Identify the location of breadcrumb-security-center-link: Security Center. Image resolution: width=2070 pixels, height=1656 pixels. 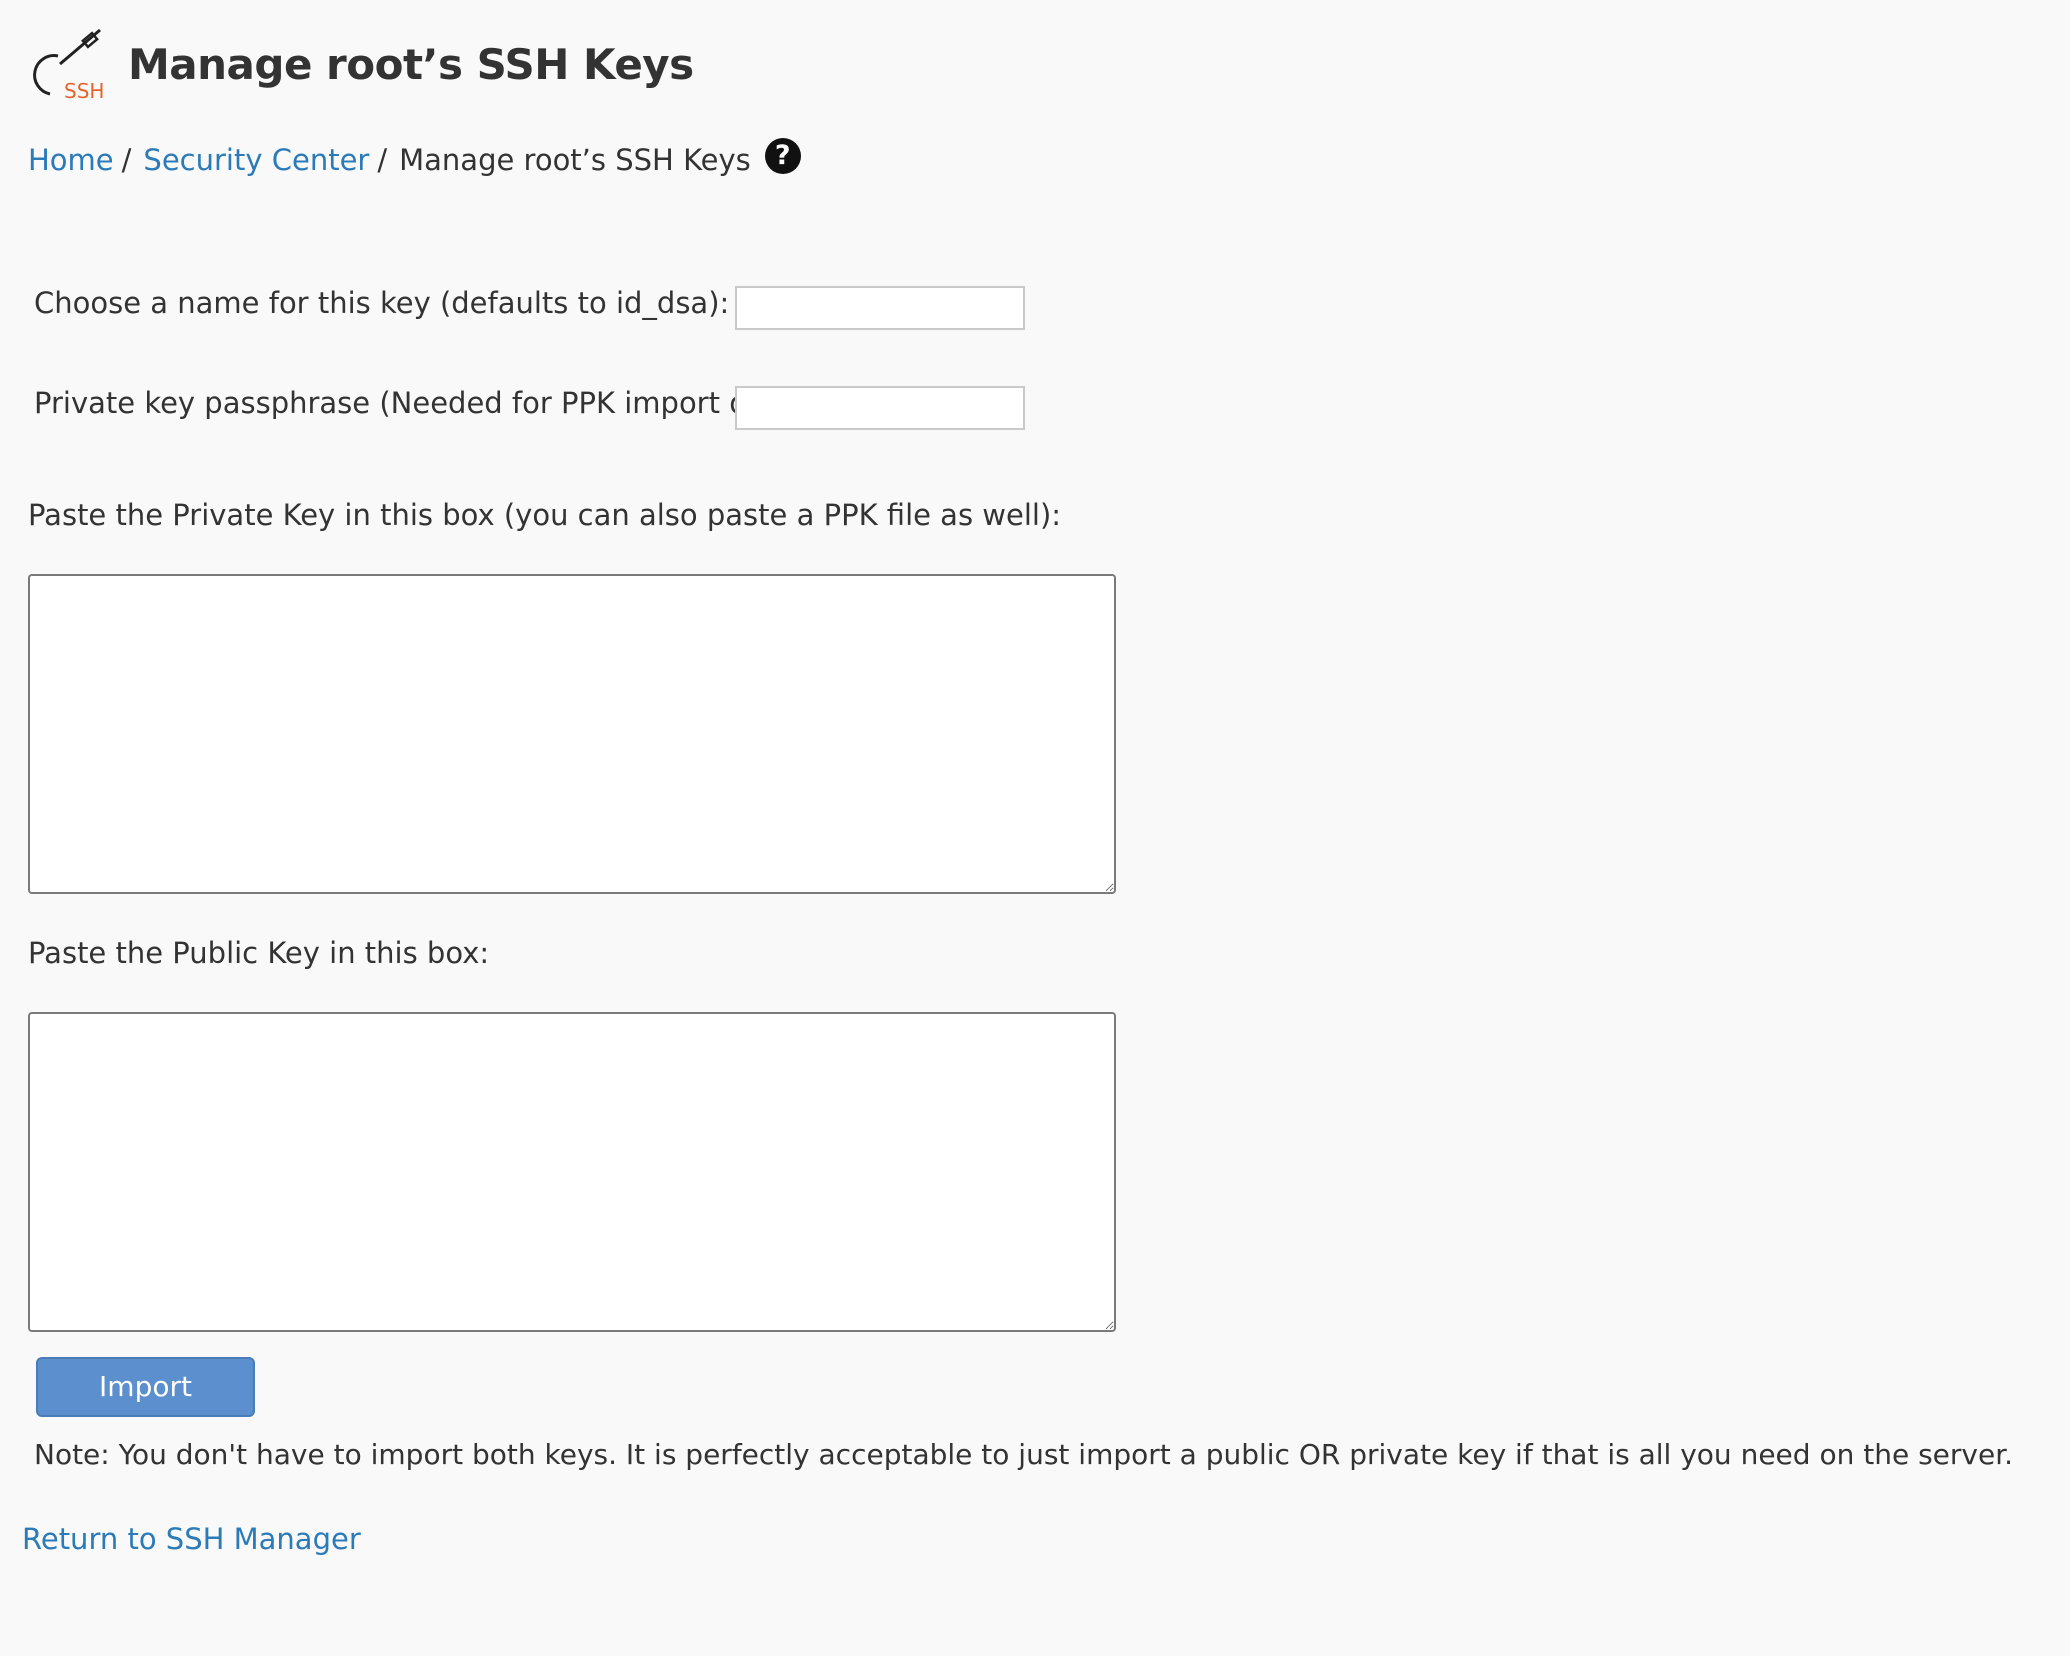
(256, 160).